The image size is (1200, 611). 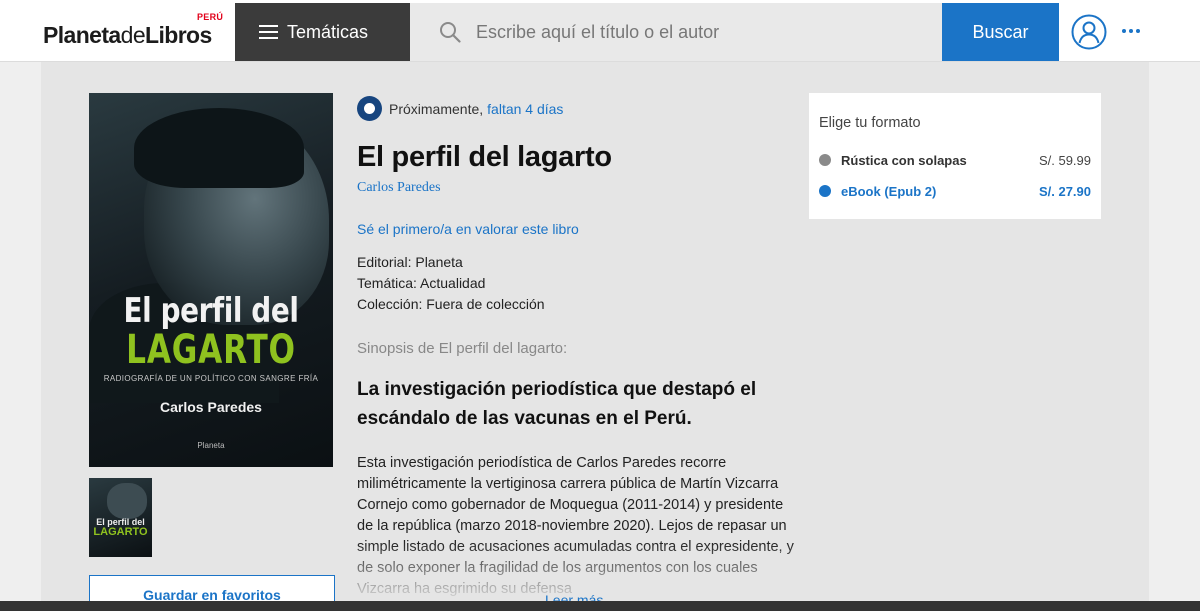 What do you see at coordinates (133, 35) in the screenshot?
I see `logo-part-de: de` at bounding box center [133, 35].